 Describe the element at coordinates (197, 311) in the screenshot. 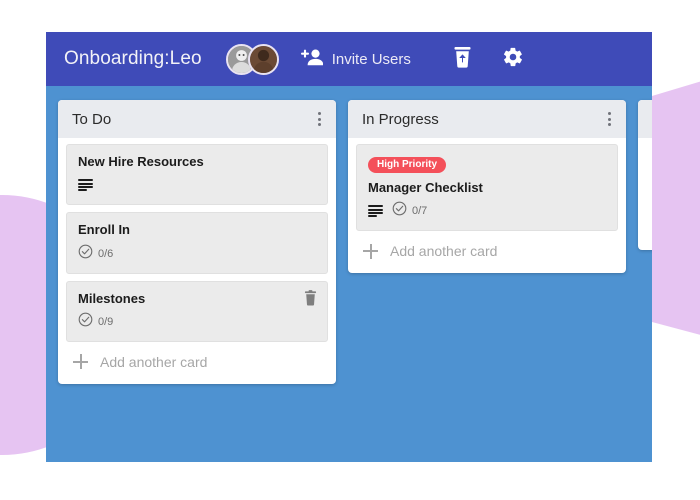

I see `card-milestones: Milestones 0/9` at that location.